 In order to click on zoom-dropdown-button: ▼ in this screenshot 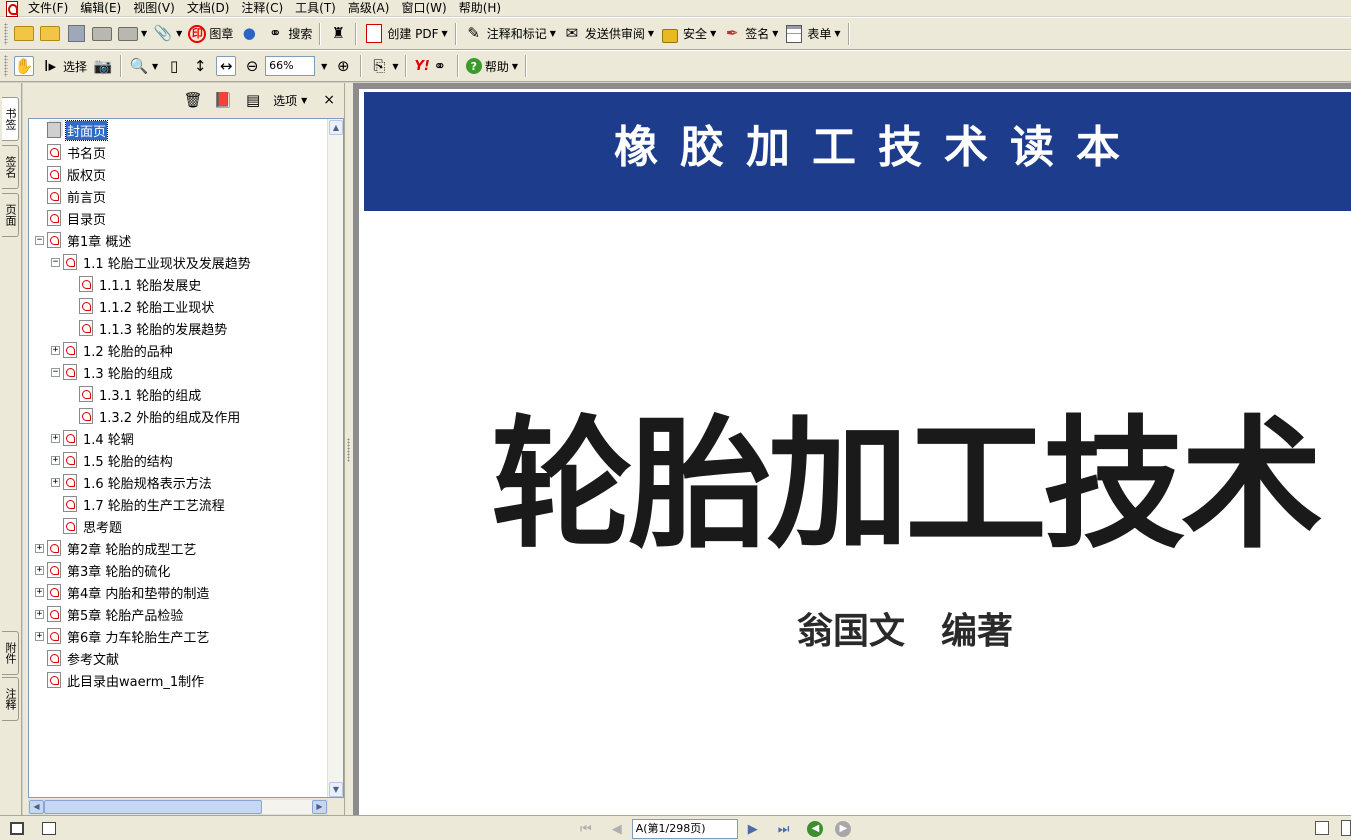, I will do `click(322, 66)`.